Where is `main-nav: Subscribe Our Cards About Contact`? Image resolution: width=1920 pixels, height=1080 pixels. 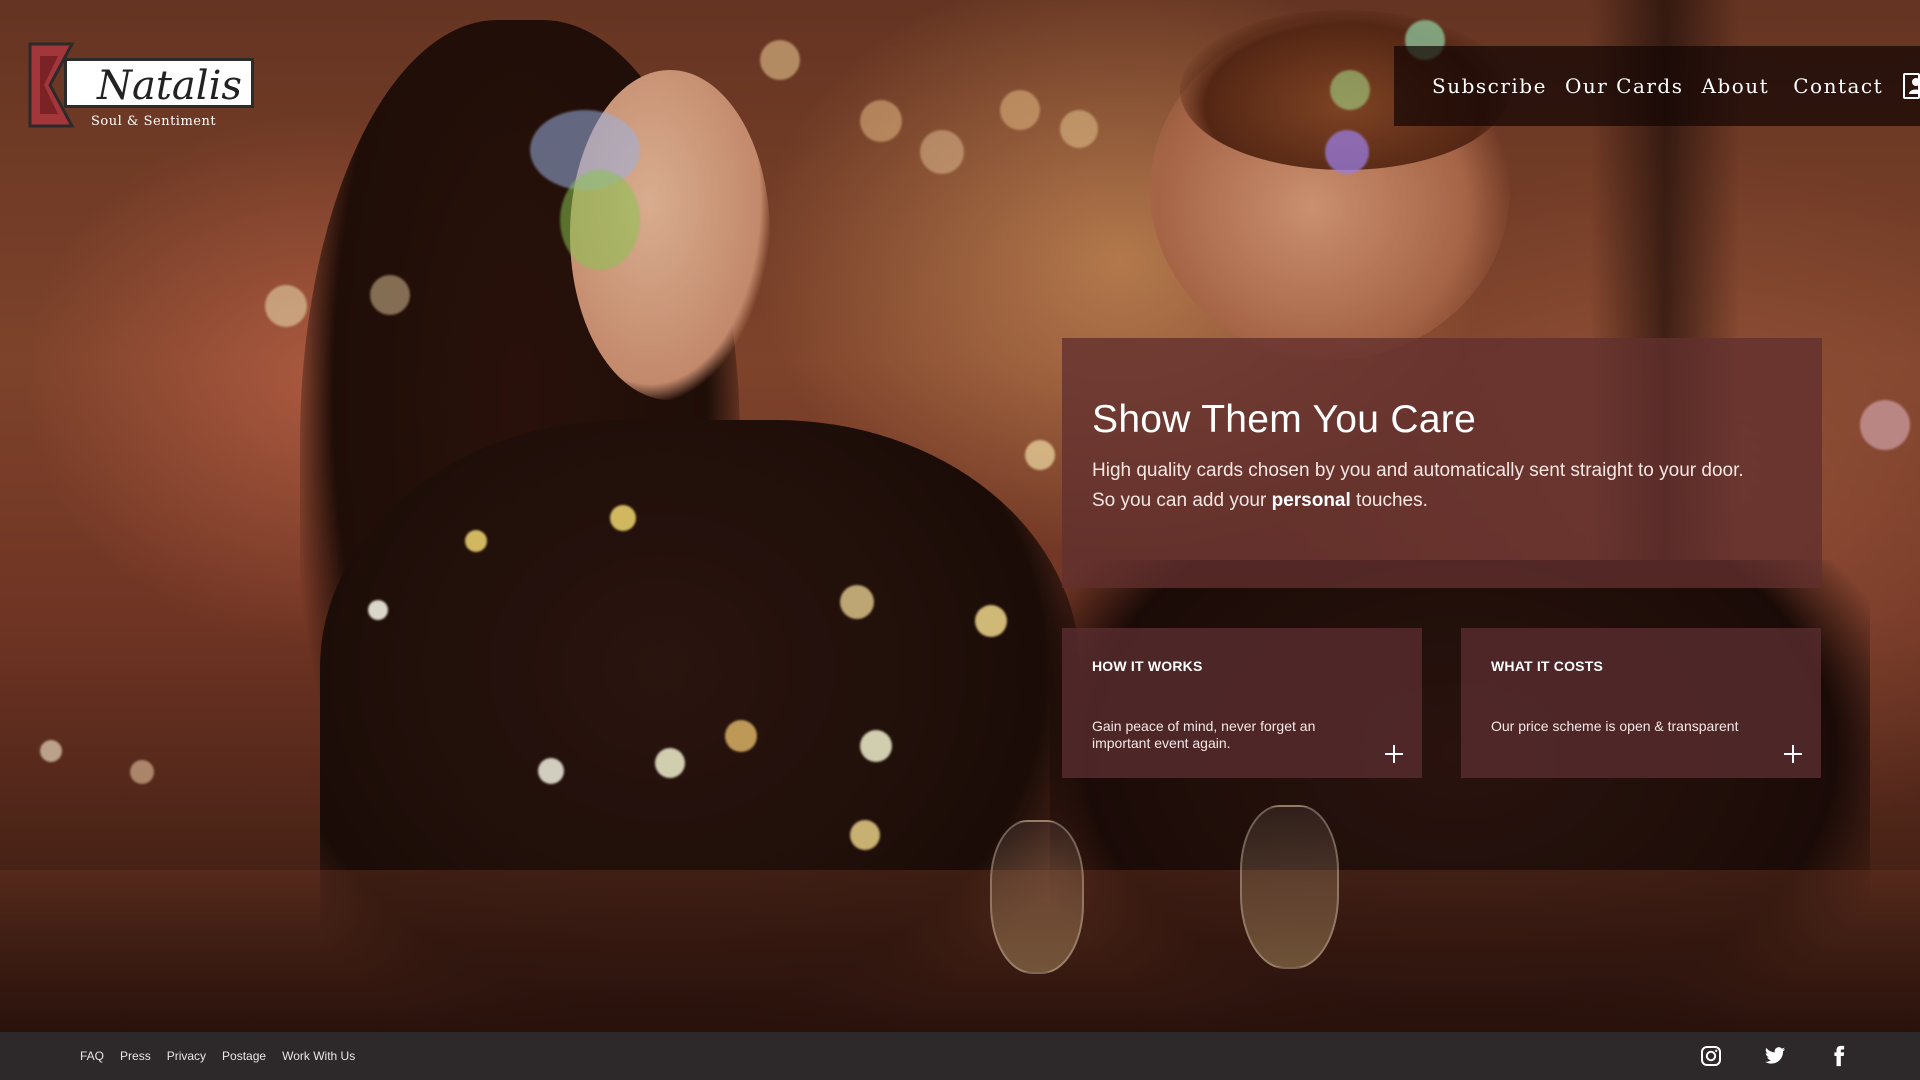
main-nav: Subscribe Our Cards About Contact is located at coordinates (1657, 86).